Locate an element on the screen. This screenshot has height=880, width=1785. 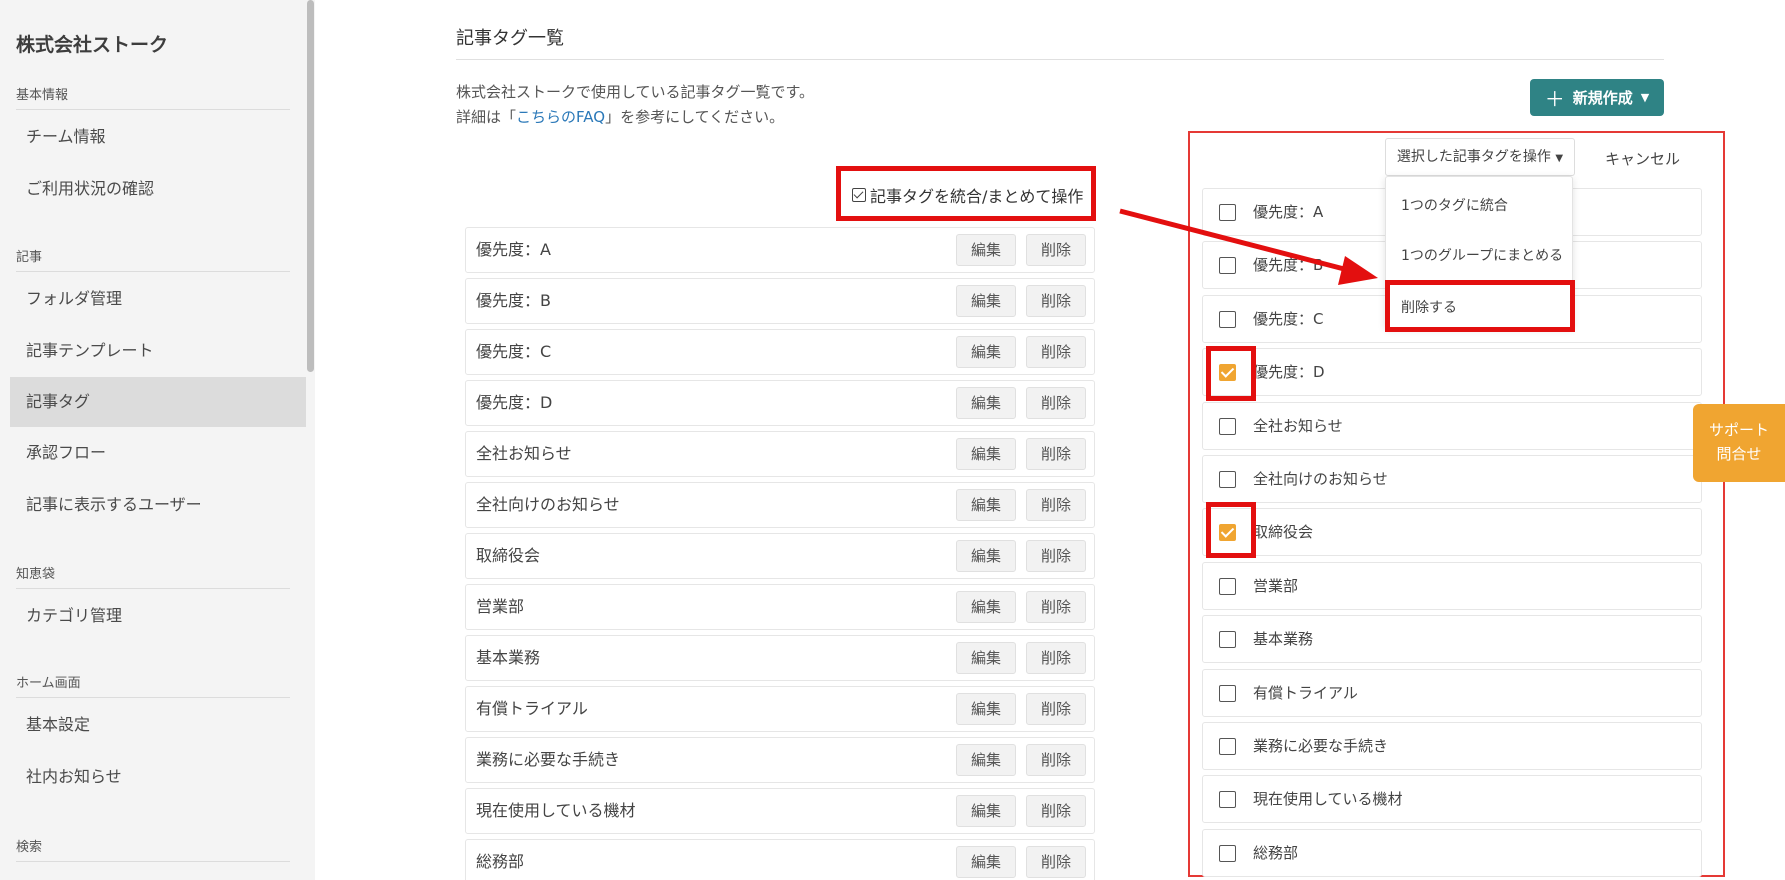
sidebar-item-approval-flow: 承認フロー is located at coordinates (158, 453).